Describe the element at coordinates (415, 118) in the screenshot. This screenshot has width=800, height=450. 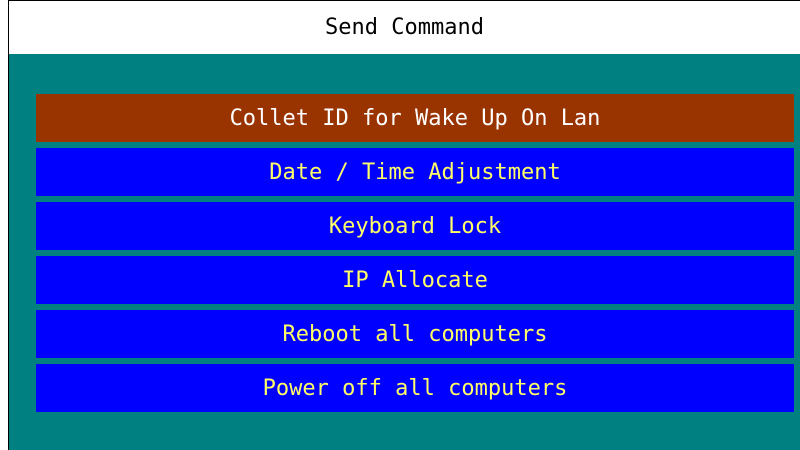
I see `menu-item-collect-id-wake-on-lan: Collet ID for Wake Up On Lan` at that location.